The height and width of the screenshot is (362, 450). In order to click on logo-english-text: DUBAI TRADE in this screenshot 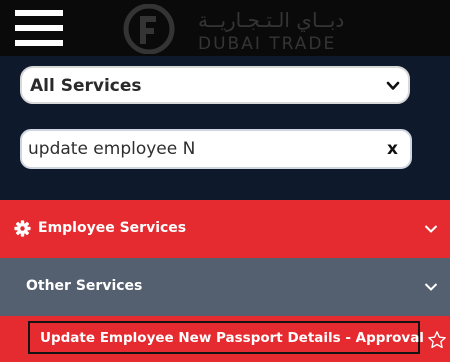, I will do `click(267, 44)`.